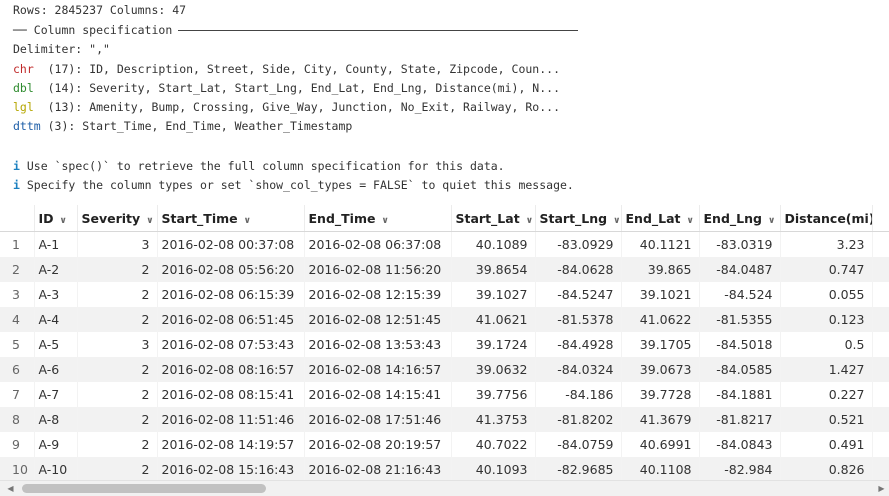 Image resolution: width=889 pixels, height=496 pixels. Describe the element at coordinates (56, 218) in the screenshot. I see `column-header-id: ID ∨` at that location.